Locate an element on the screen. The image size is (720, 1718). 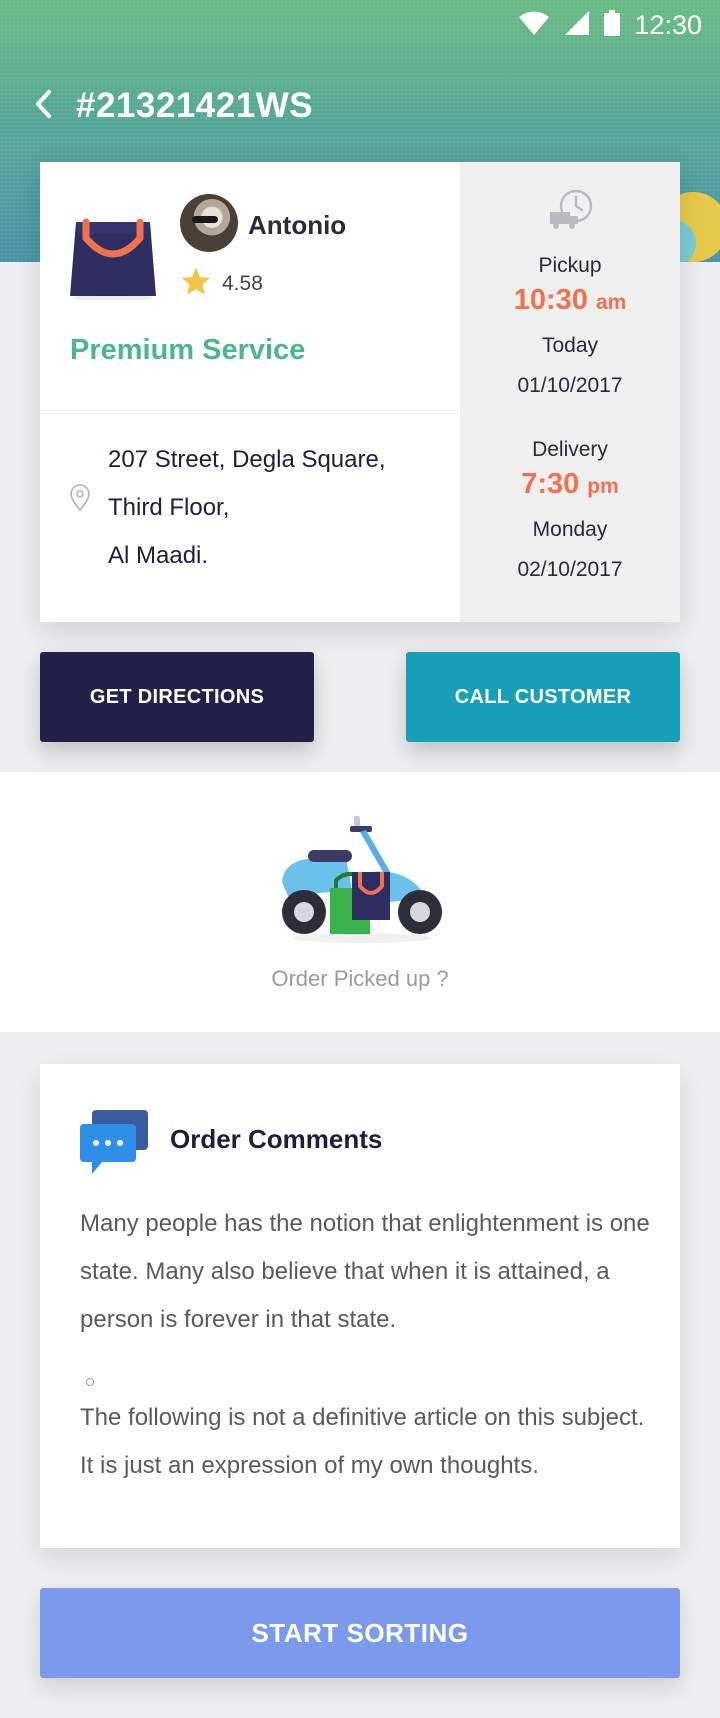
delivery-time-value: 7:30 is located at coordinates (550, 484).